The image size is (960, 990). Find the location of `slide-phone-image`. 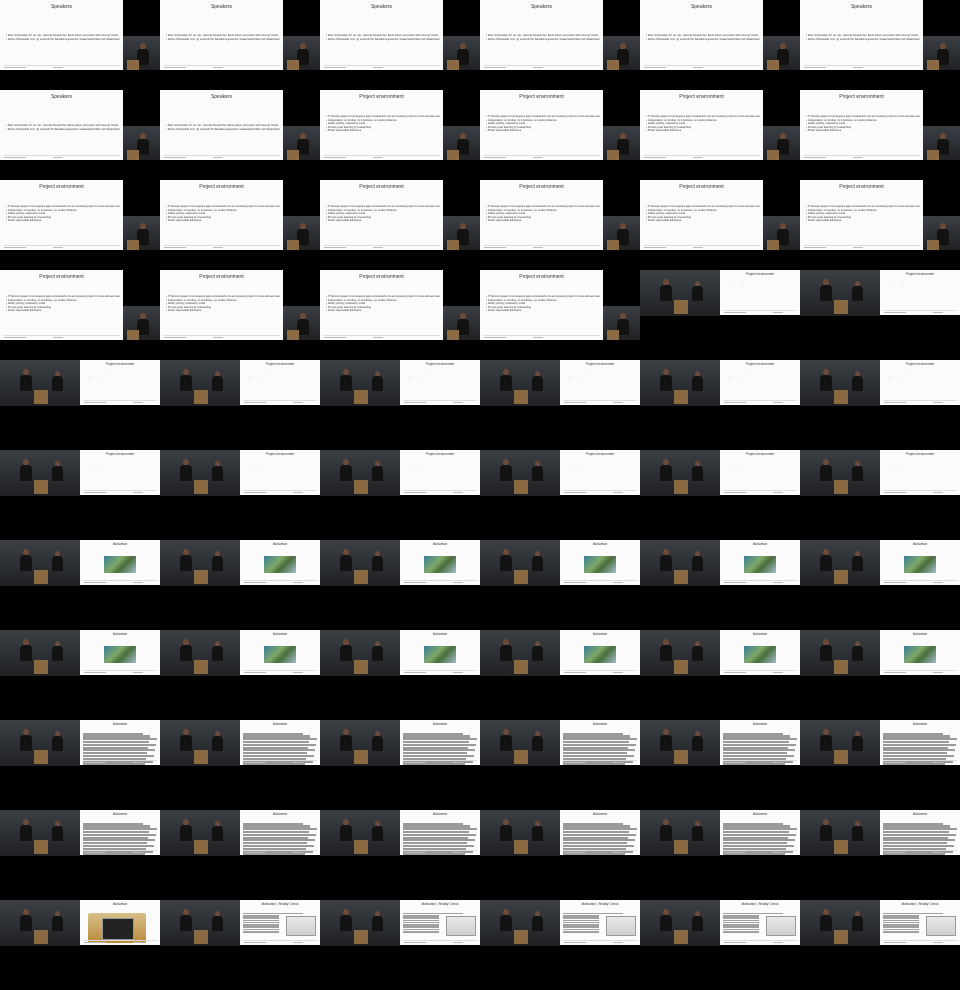

slide-phone-image is located at coordinates (941, 926).